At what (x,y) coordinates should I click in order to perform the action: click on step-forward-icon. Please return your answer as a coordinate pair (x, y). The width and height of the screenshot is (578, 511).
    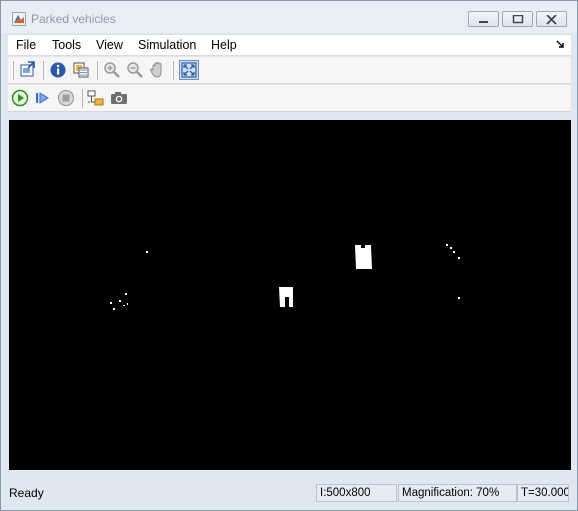
    Looking at the image, I should click on (42, 98).